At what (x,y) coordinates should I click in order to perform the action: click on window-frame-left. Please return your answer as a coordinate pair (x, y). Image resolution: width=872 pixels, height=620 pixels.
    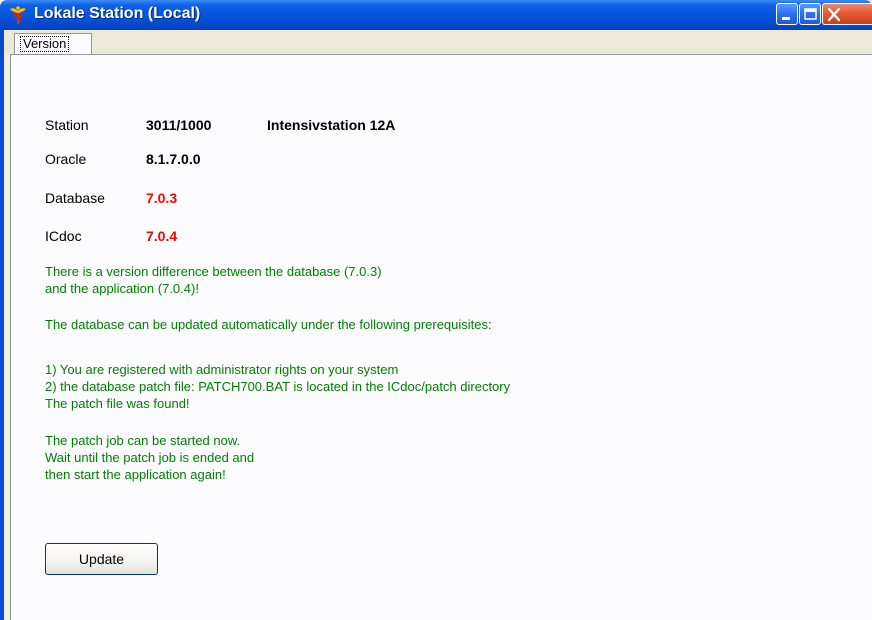
    Looking at the image, I should click on (2, 325).